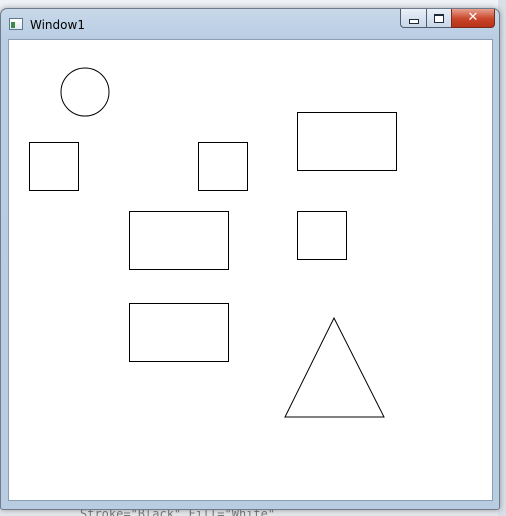 This screenshot has width=506, height=516. What do you see at coordinates (413, 21) in the screenshot?
I see `minimize-icon` at bounding box center [413, 21].